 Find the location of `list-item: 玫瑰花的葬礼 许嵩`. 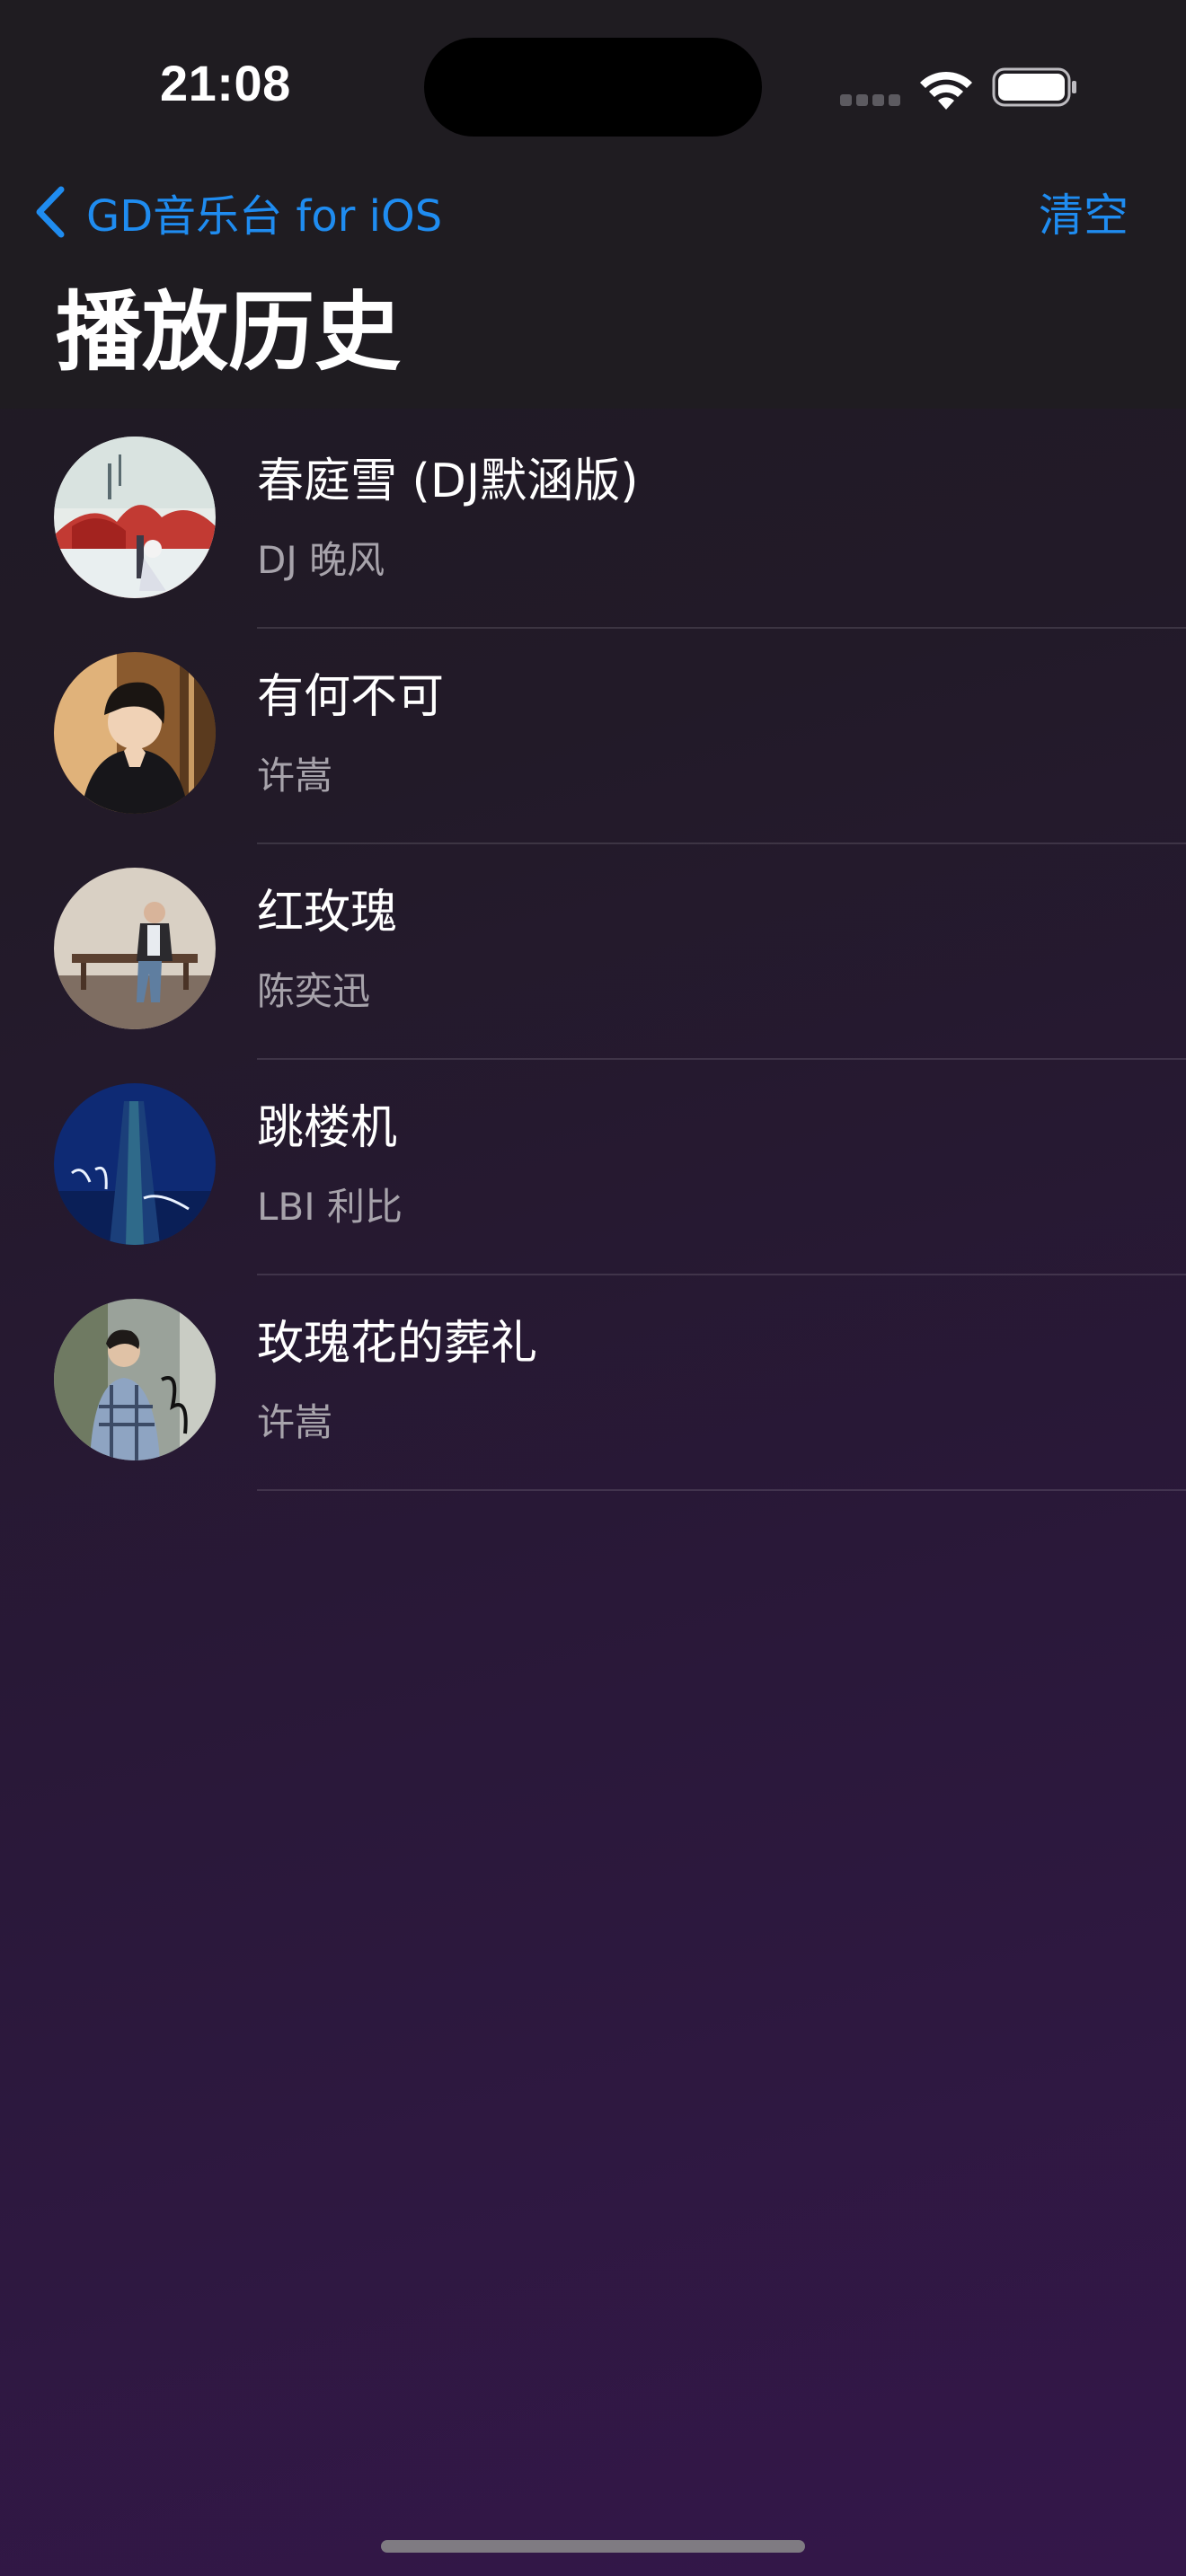

list-item: 玫瑰花的葬礼 许嵩 is located at coordinates (593, 1383).